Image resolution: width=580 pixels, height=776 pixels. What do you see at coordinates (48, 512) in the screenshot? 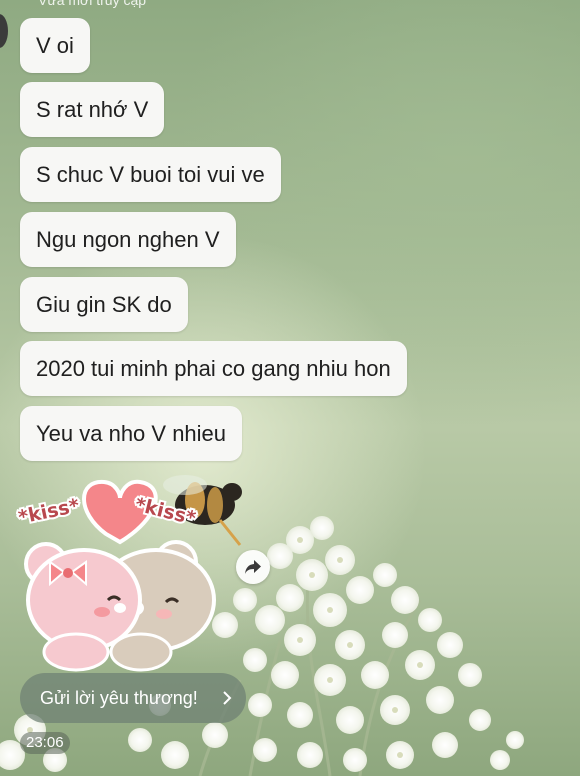
I see `sticker-text-left: *kiss*` at bounding box center [48, 512].